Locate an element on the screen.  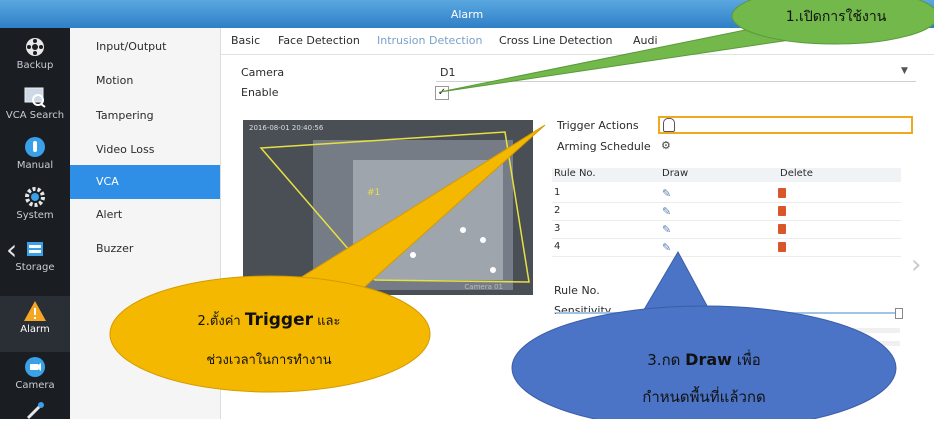
zone-label: #1 is located at coordinates (374, 193).